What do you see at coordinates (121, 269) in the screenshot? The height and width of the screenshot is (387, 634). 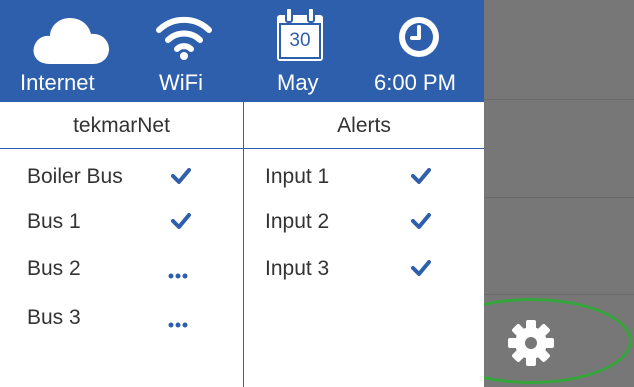 I see `list-item: Bus 2` at bounding box center [121, 269].